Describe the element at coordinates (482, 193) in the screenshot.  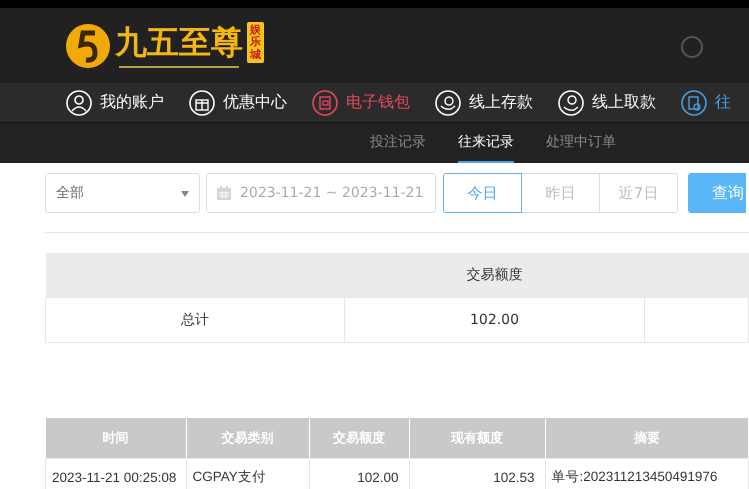
I see `date-range-button: 今日` at that location.